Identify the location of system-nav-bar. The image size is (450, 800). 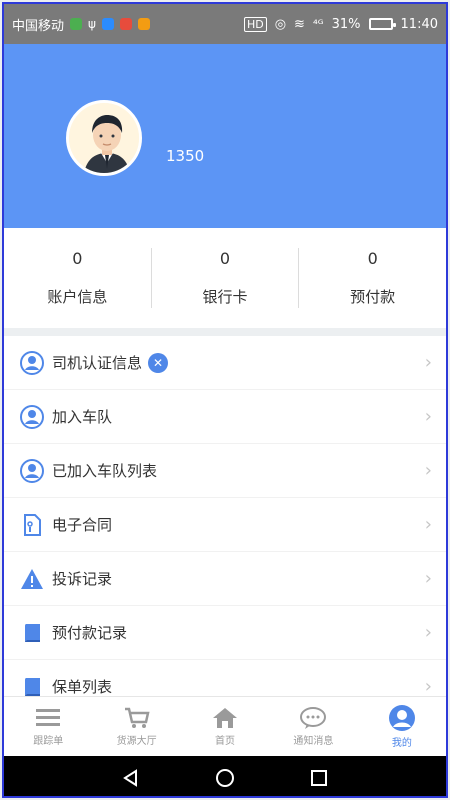
(225, 776).